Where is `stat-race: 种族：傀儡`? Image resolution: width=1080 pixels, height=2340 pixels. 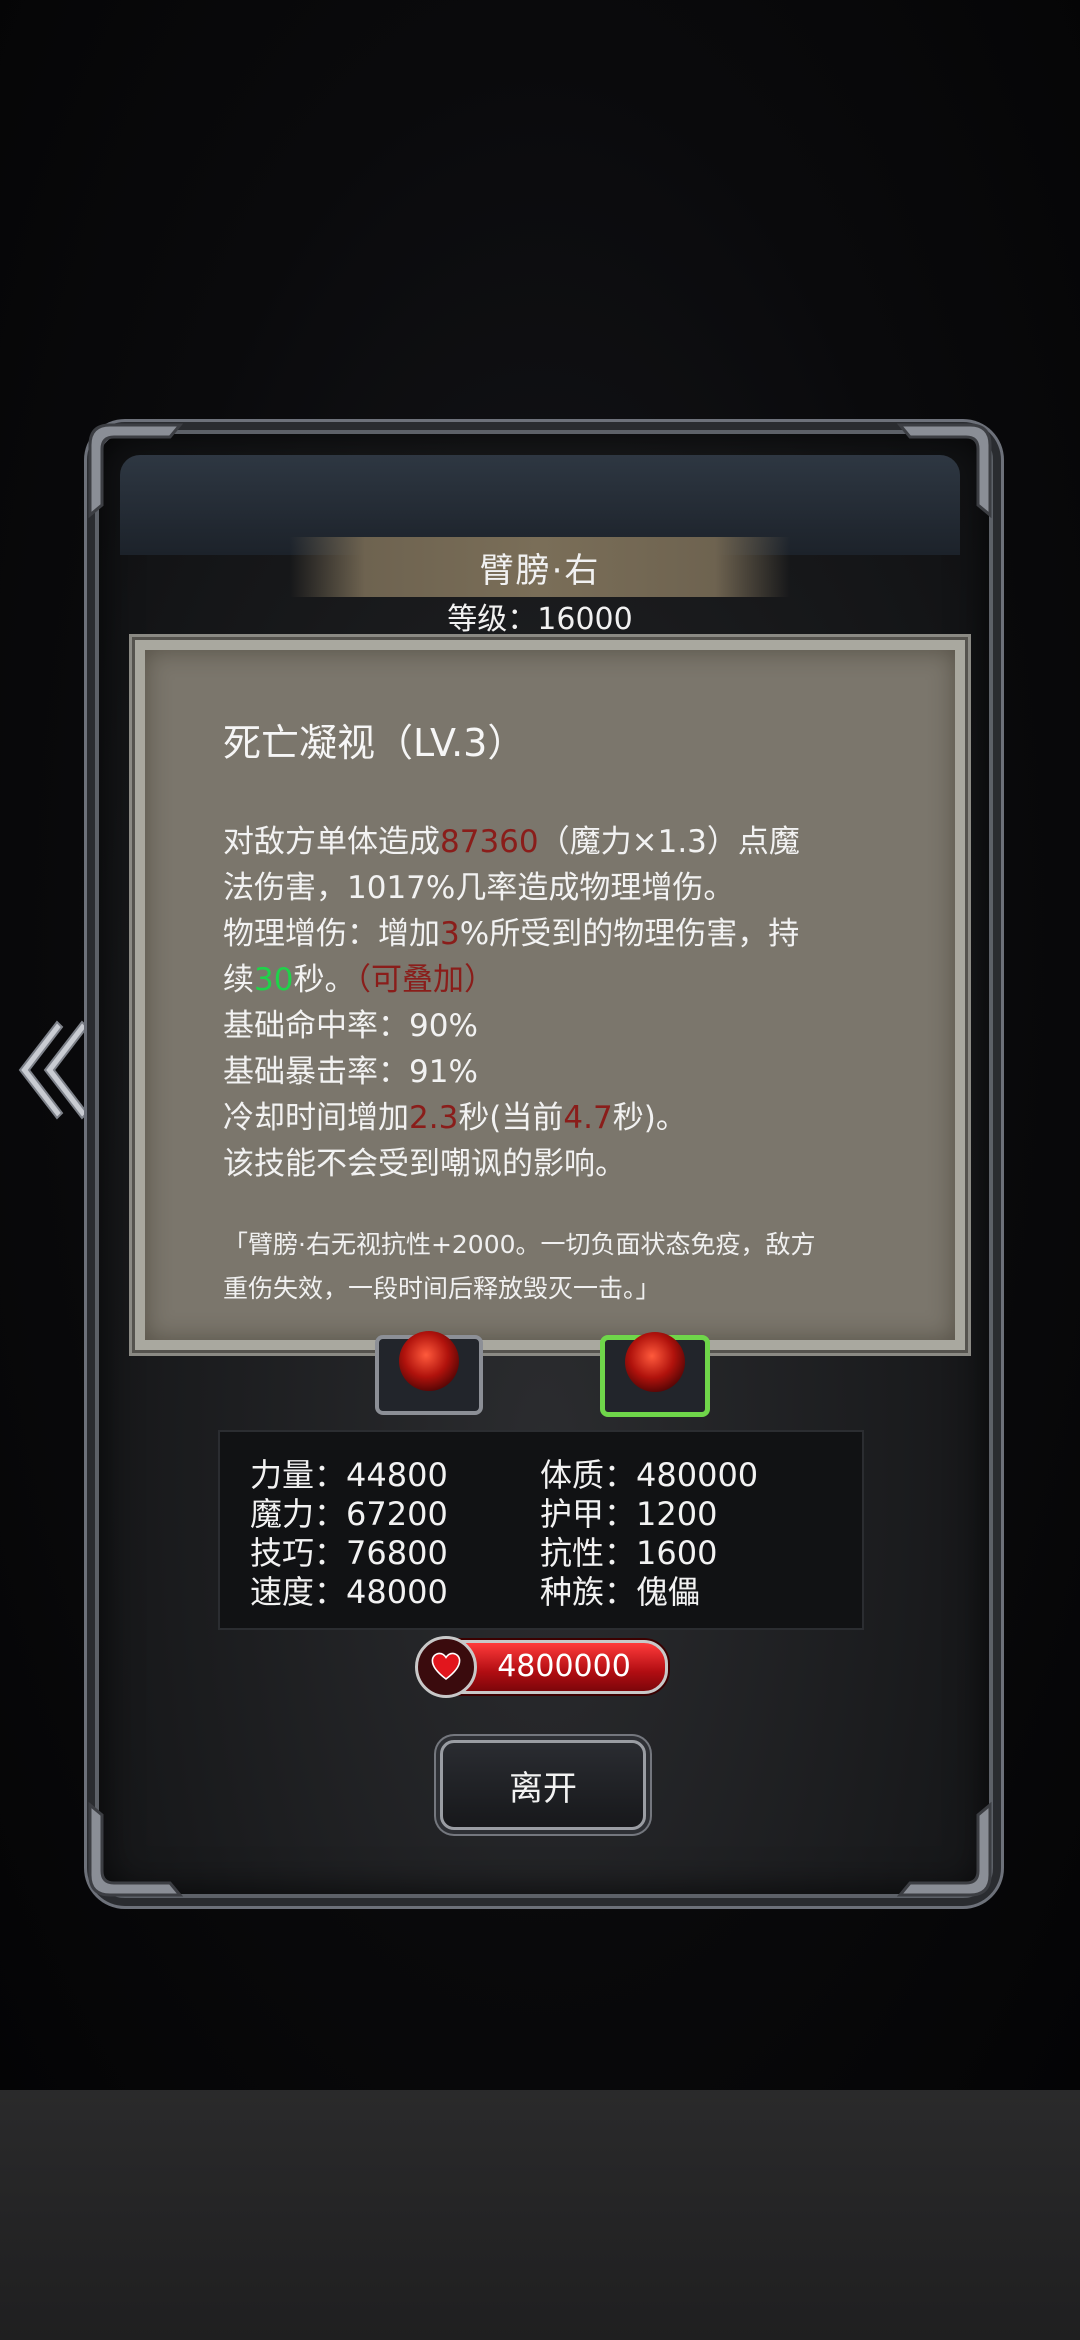 stat-race: 种族：傀儡 is located at coordinates (620, 1592).